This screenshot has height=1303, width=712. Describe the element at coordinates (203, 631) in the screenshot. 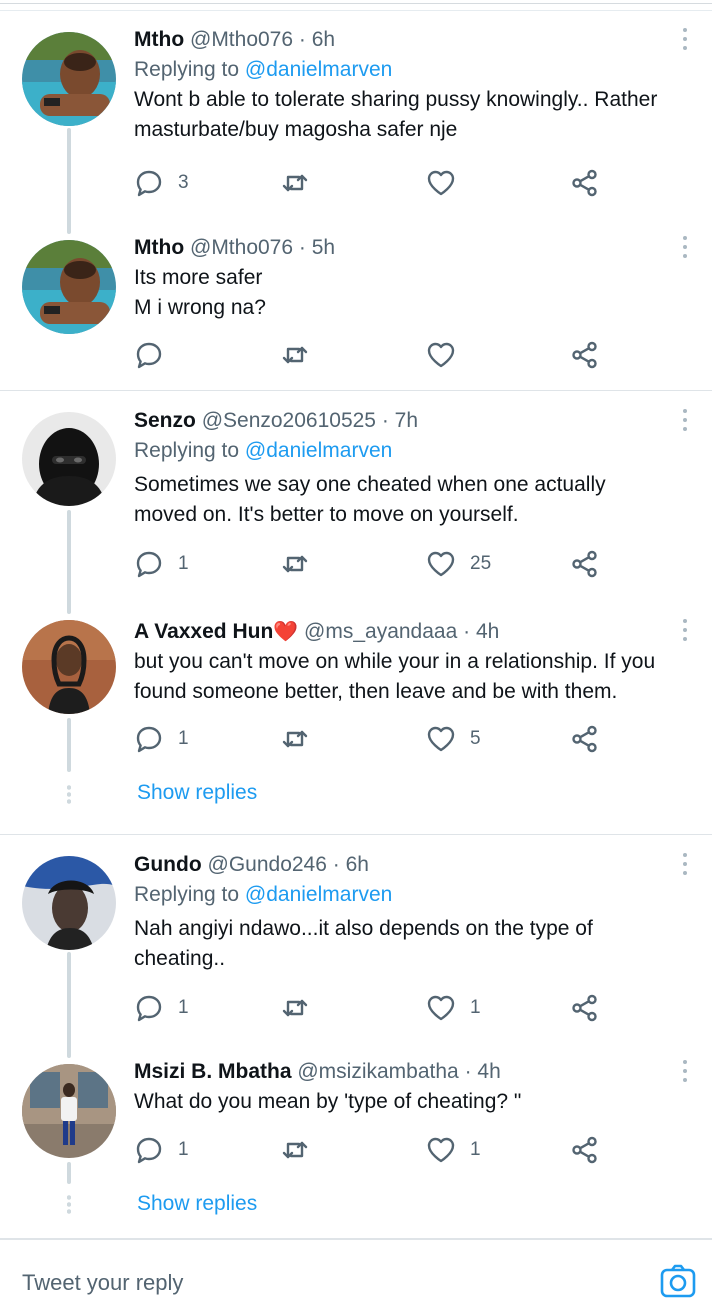

I see `author-name: A Vaxxed Hun` at that location.